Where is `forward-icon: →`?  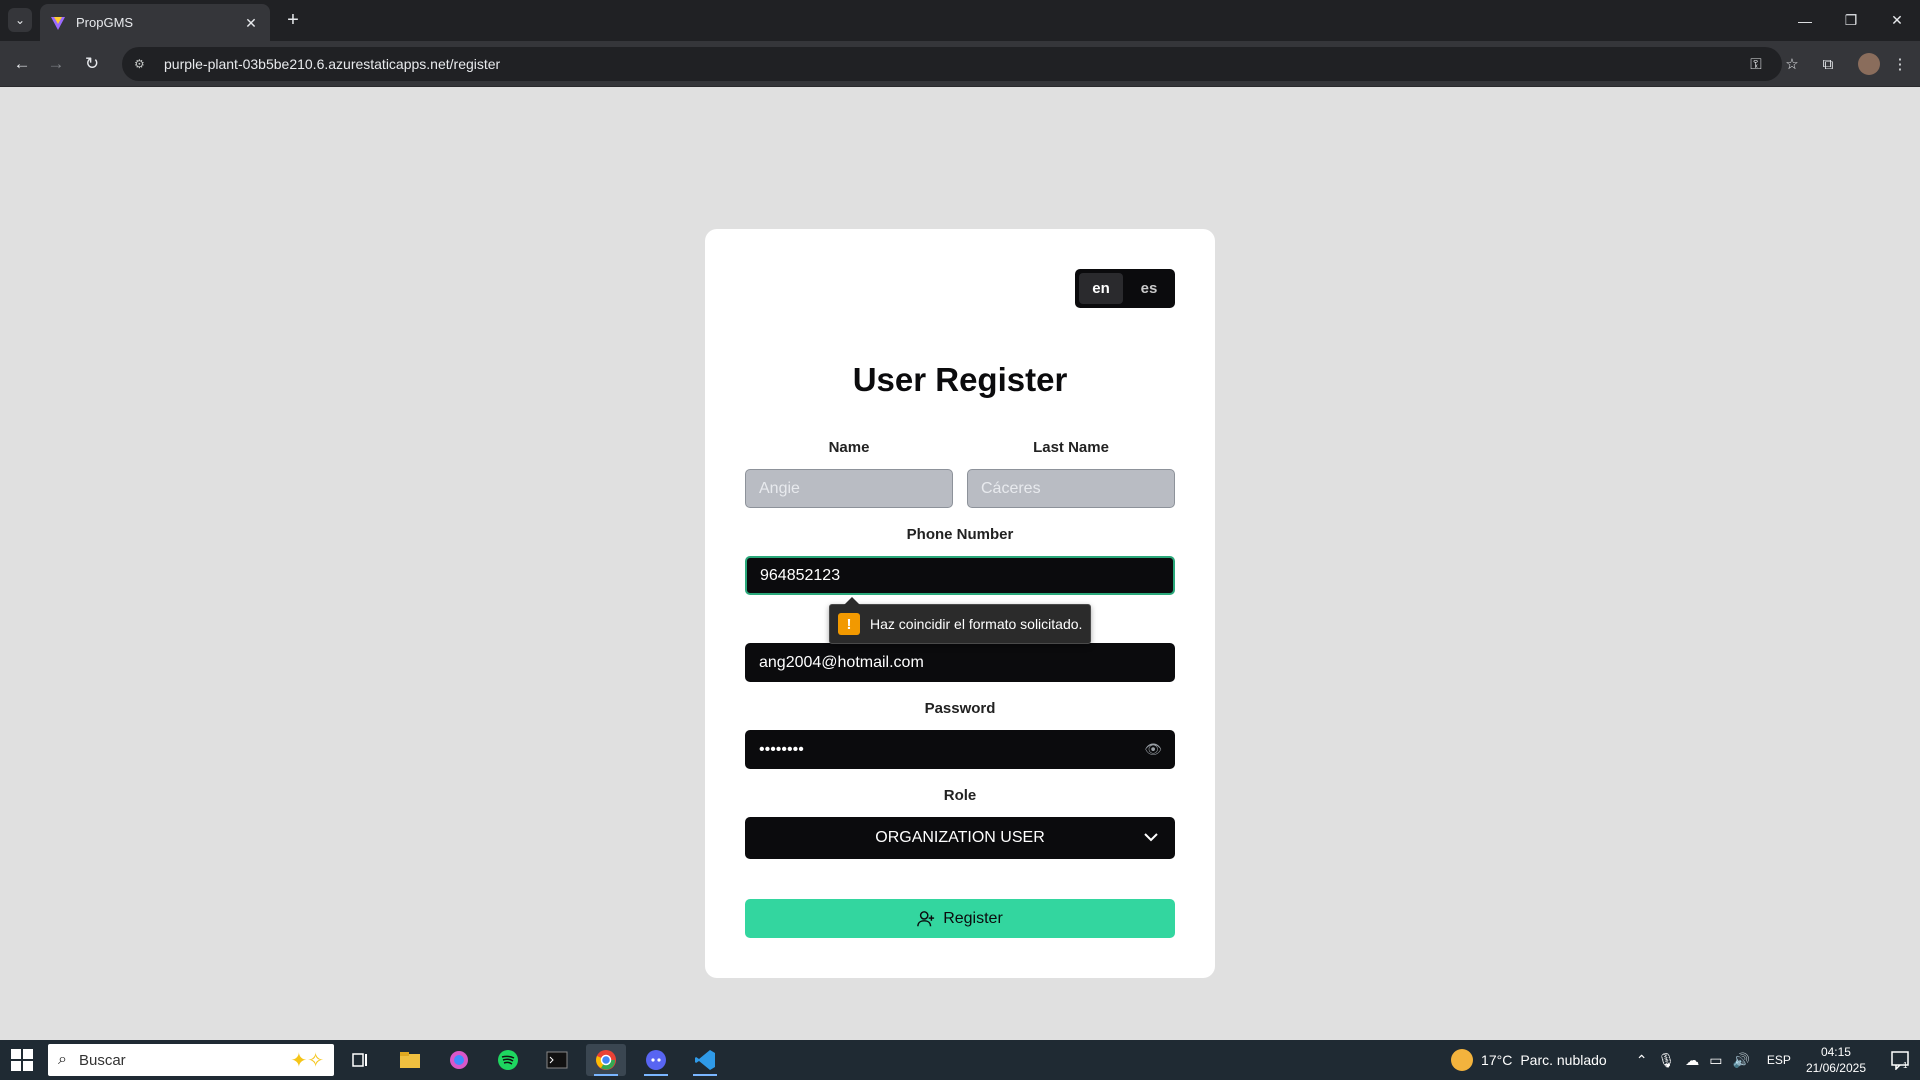
forward-icon: → is located at coordinates (56, 64).